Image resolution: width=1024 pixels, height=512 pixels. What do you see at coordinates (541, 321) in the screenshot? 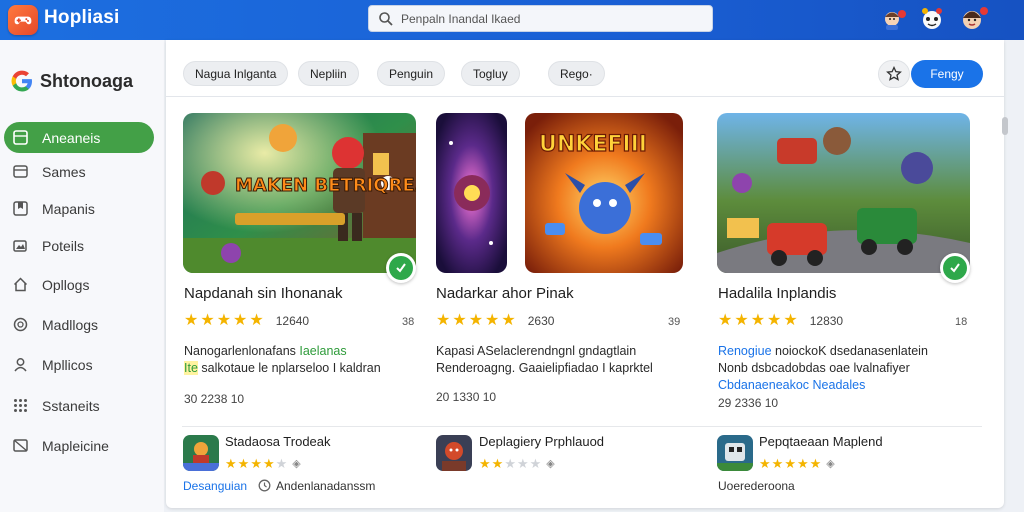
I see `rating-count: 2630` at bounding box center [541, 321].